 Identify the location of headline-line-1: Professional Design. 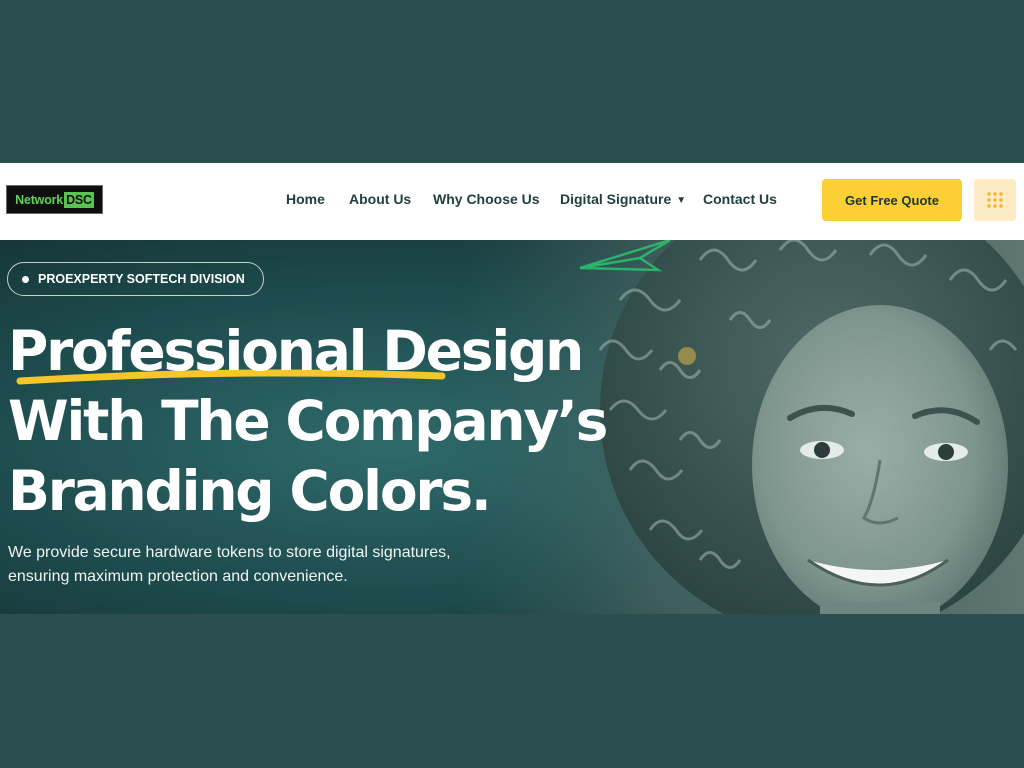
(296, 351).